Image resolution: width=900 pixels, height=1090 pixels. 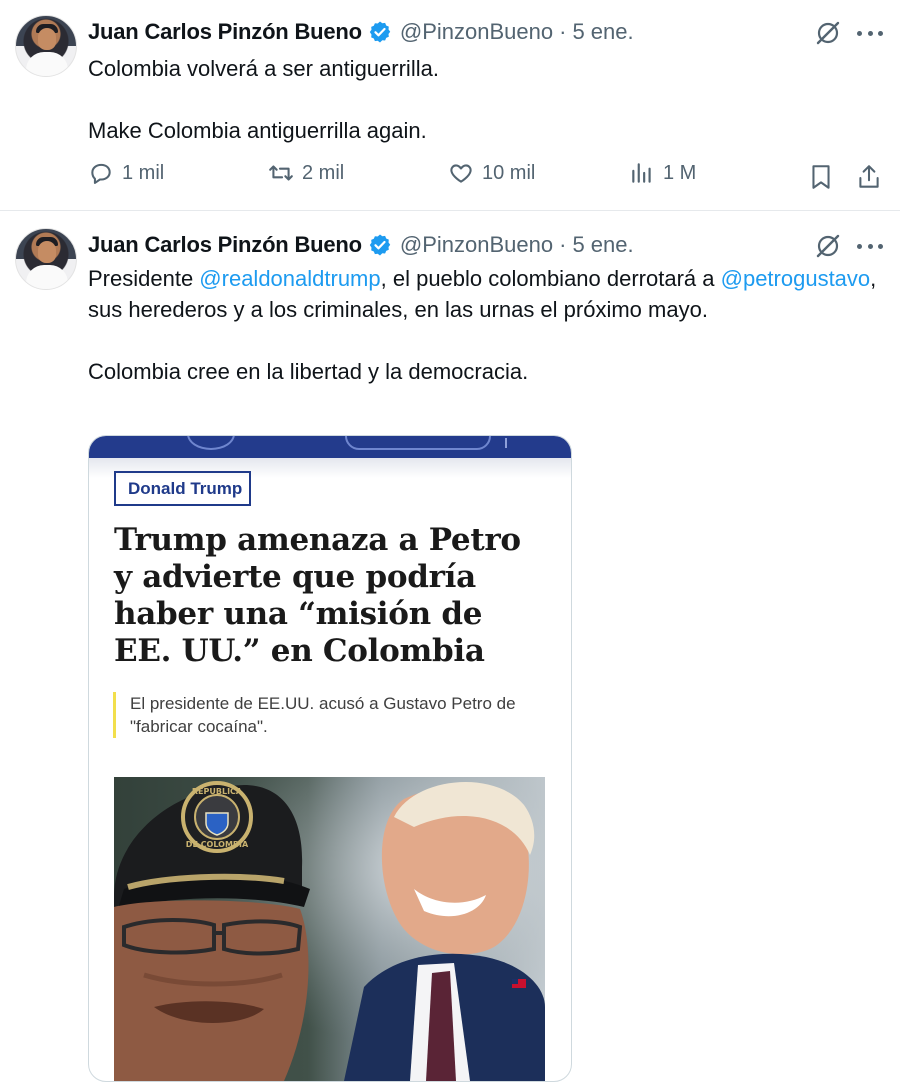 I want to click on action-bar: 1 mil 2 mil 10 mil 1 M, so click(x=488, y=177).